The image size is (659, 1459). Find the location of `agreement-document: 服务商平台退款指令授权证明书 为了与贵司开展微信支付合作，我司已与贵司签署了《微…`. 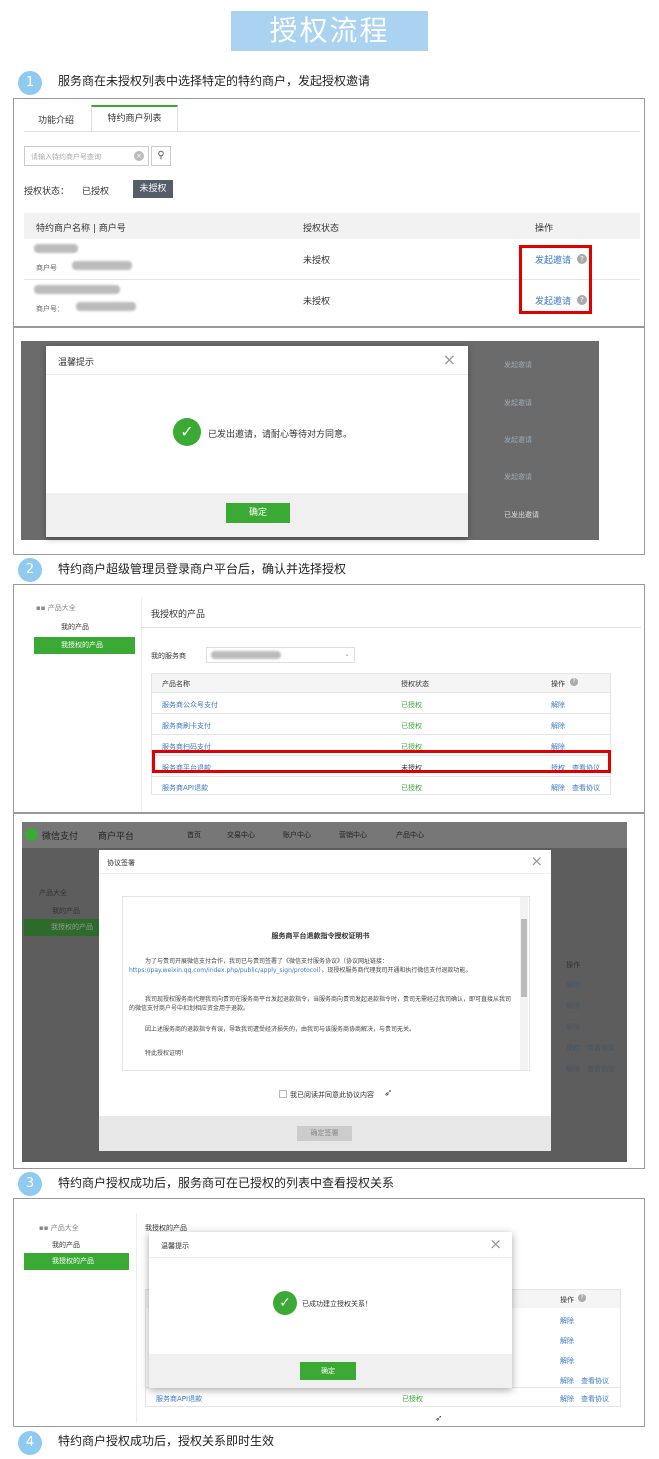

agreement-document: 服务商平台退款指令授权证明书 为了与贵司开展微信支付合作，我司已与贵司签署了《微… is located at coordinates (326, 983).